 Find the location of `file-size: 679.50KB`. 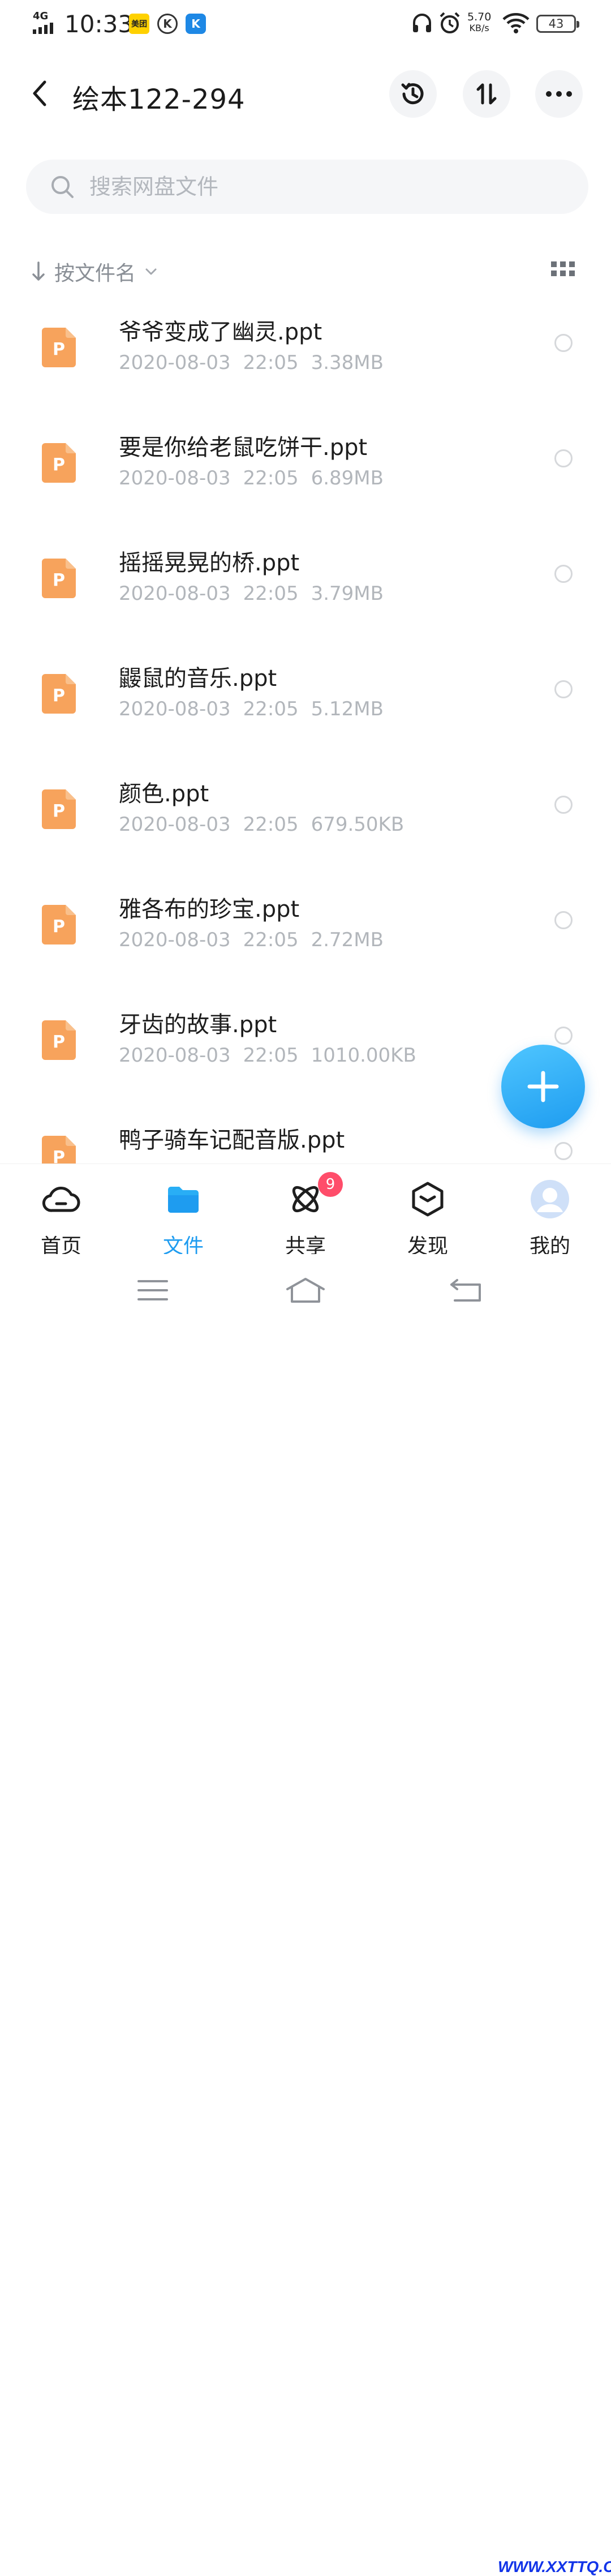

file-size: 679.50KB is located at coordinates (358, 824).